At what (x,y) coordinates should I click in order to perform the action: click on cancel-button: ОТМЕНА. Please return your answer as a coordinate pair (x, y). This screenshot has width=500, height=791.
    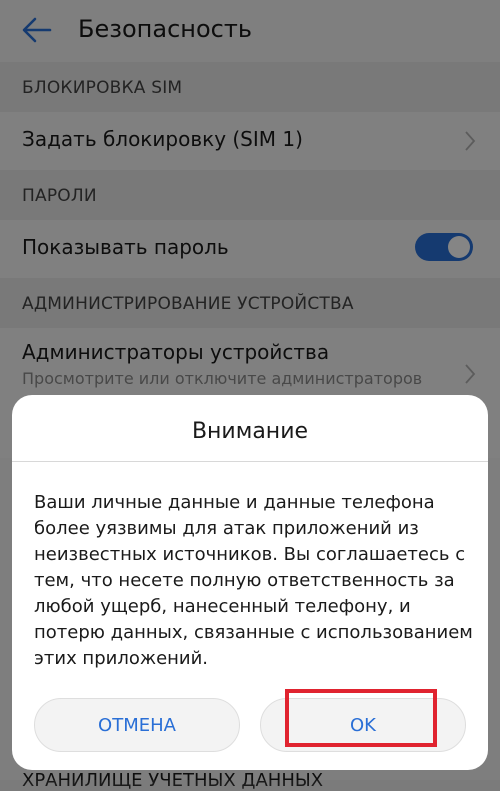
    Looking at the image, I should click on (137, 725).